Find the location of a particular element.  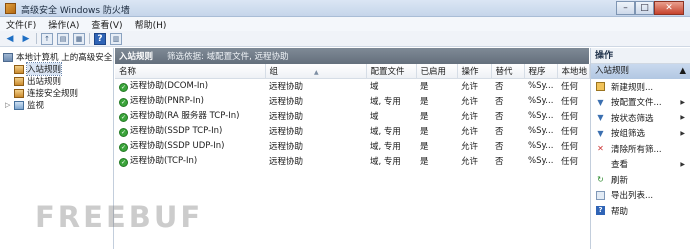

forward-arrow-icon: ▶ is located at coordinates (26, 39).